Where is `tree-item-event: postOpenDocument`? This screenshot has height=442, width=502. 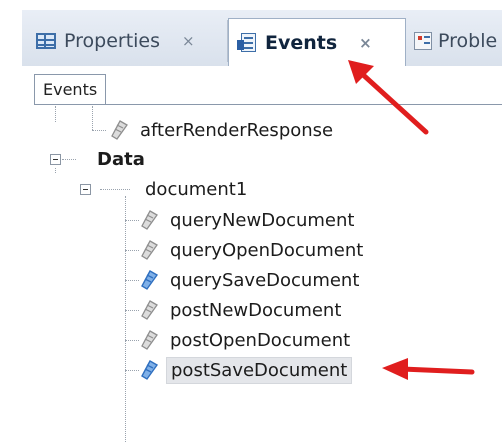
tree-item-event: postOpenDocument is located at coordinates (246, 340).